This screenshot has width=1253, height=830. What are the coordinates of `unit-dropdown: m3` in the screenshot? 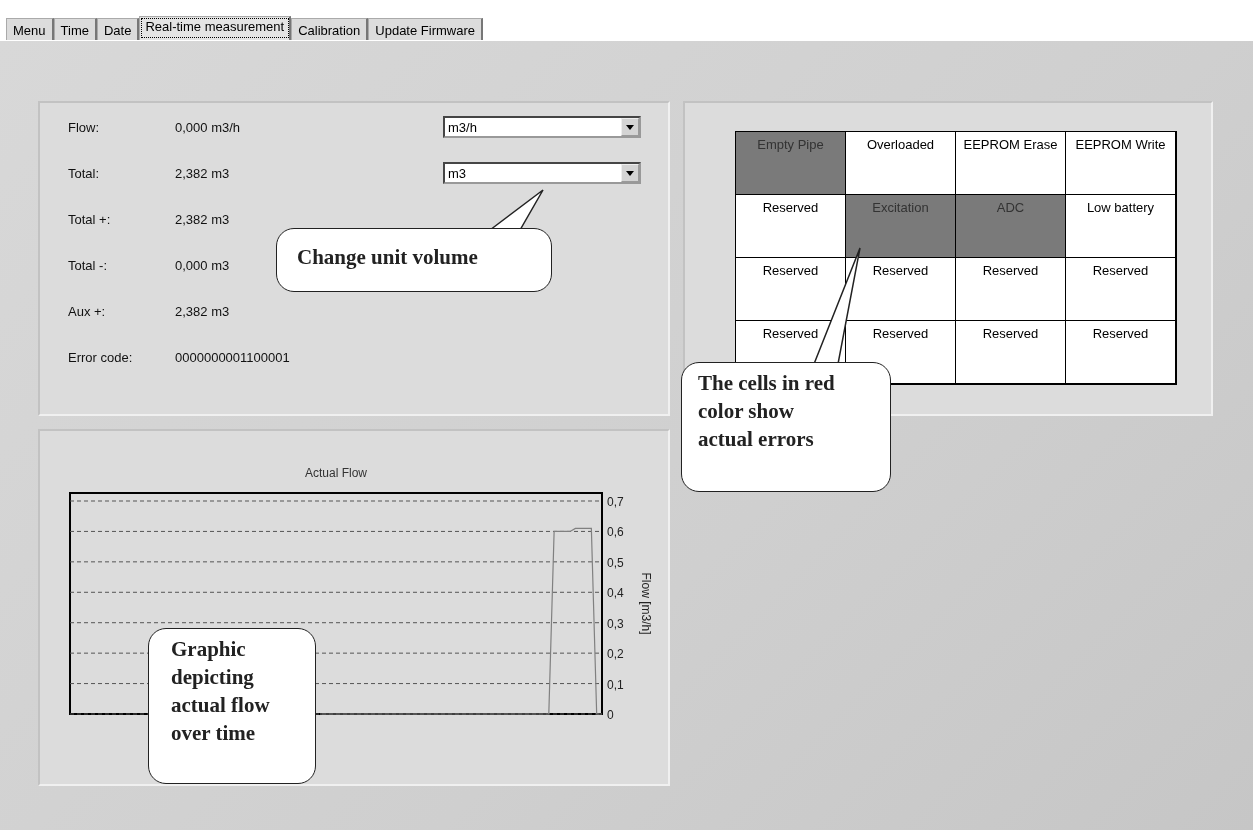 It's located at (542, 173).